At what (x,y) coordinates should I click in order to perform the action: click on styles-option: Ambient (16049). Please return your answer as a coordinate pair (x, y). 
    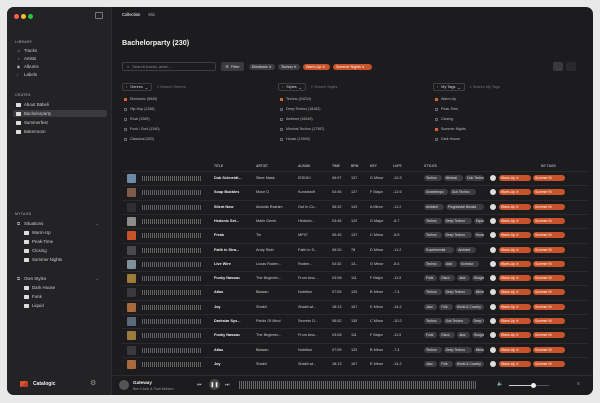
    Looking at the image, I should click on (296, 119).